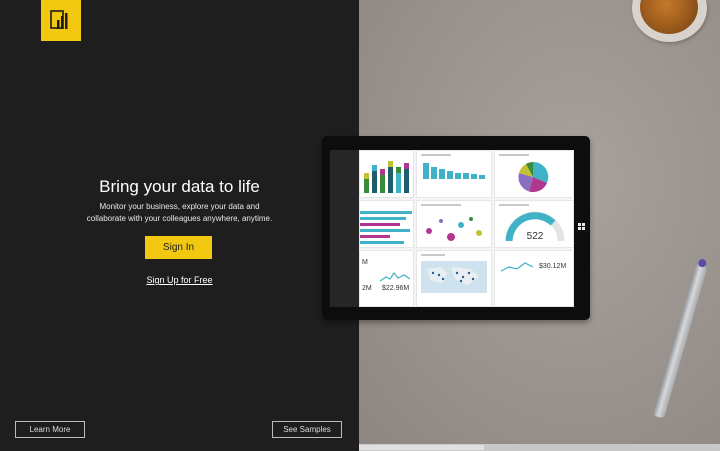 This screenshot has width=720, height=451. I want to click on dashboard-tile-kpi-right: $30.12M, so click(534, 278).